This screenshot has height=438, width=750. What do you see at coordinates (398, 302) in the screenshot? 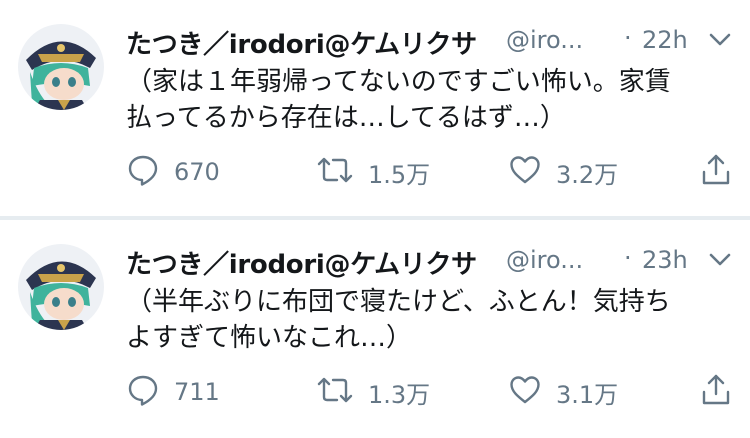
I see `tweet-text-line: （半年ぶりに布団で寝たけど、ふとん！気持ち` at bounding box center [398, 302].